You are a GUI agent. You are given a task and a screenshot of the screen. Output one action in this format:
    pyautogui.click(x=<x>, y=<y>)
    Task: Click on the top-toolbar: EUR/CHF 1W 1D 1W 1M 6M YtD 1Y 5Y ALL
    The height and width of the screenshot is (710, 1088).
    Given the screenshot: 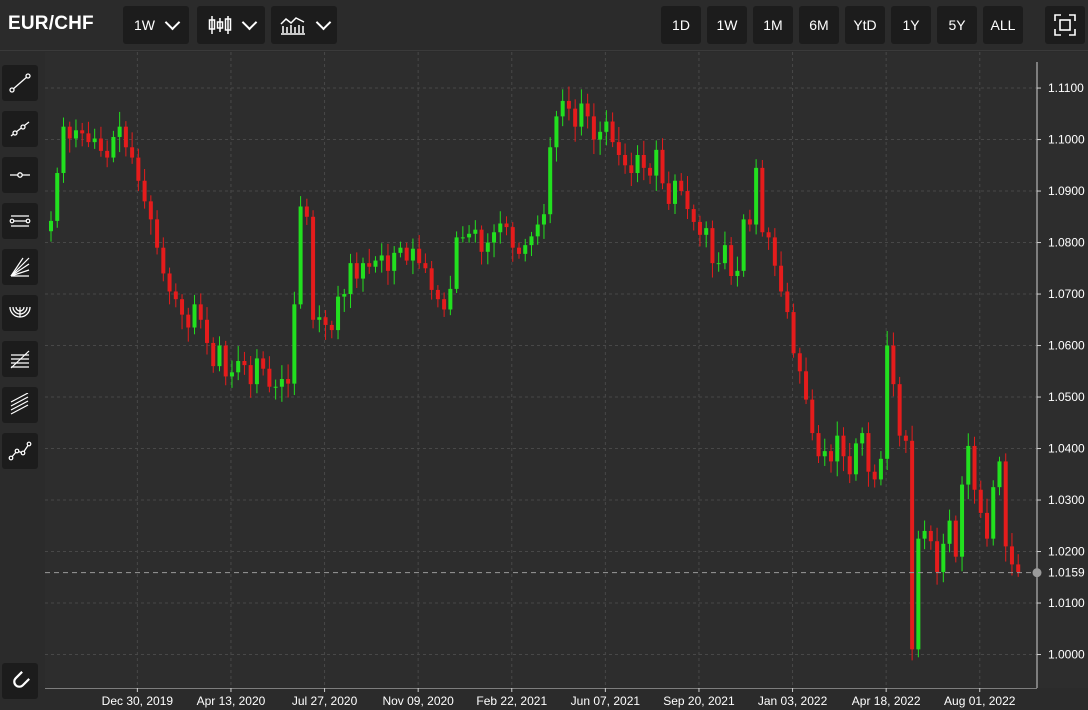 What is the action you would take?
    pyautogui.click(x=544, y=25)
    